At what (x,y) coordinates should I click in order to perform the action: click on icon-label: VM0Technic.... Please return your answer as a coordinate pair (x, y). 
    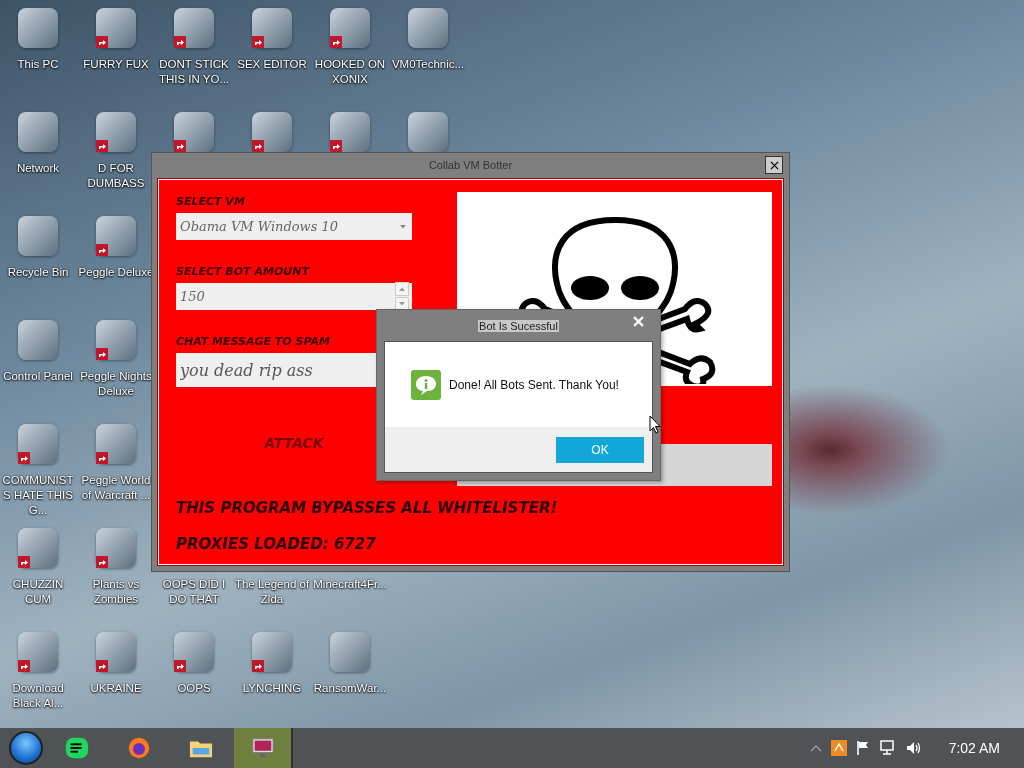
    Looking at the image, I should click on (428, 64).